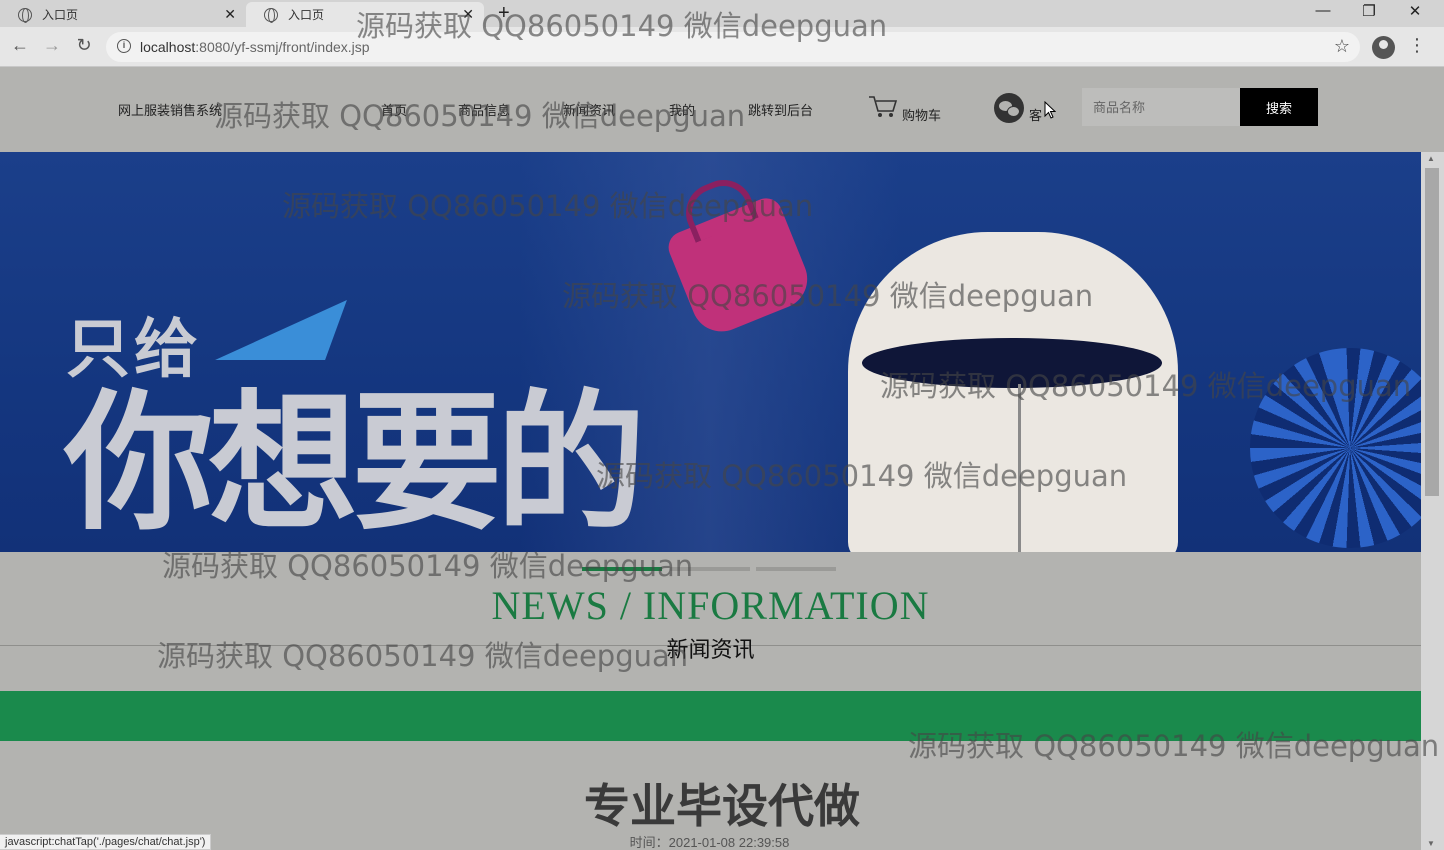 The height and width of the screenshot is (850, 1444). Describe the element at coordinates (282, 47) in the screenshot. I see `url-path: :8080/yf-ssmj/front/index.jsp` at that location.